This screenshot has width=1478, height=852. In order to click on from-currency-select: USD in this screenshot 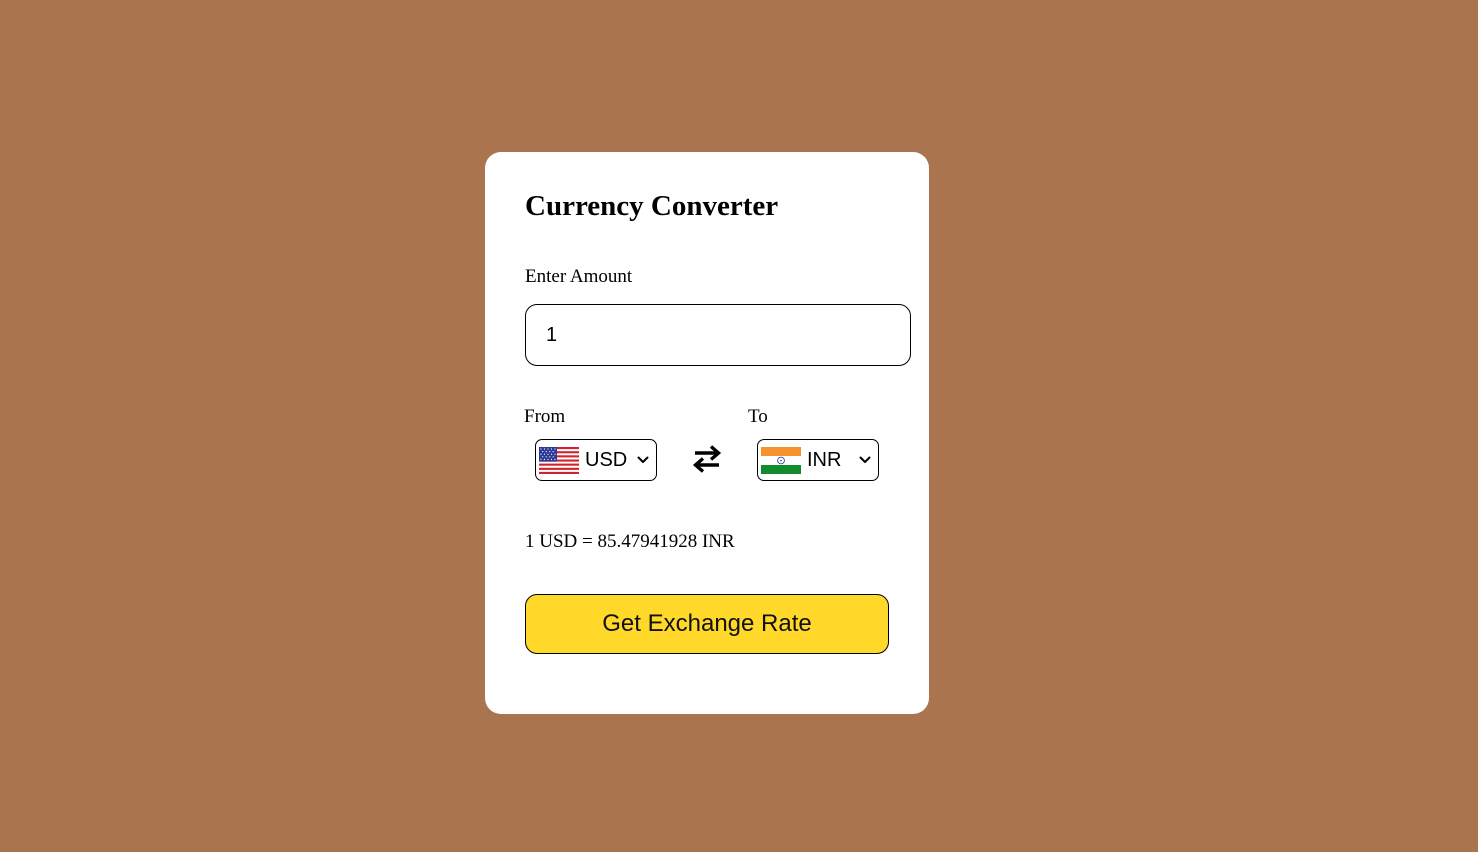, I will do `click(596, 460)`.